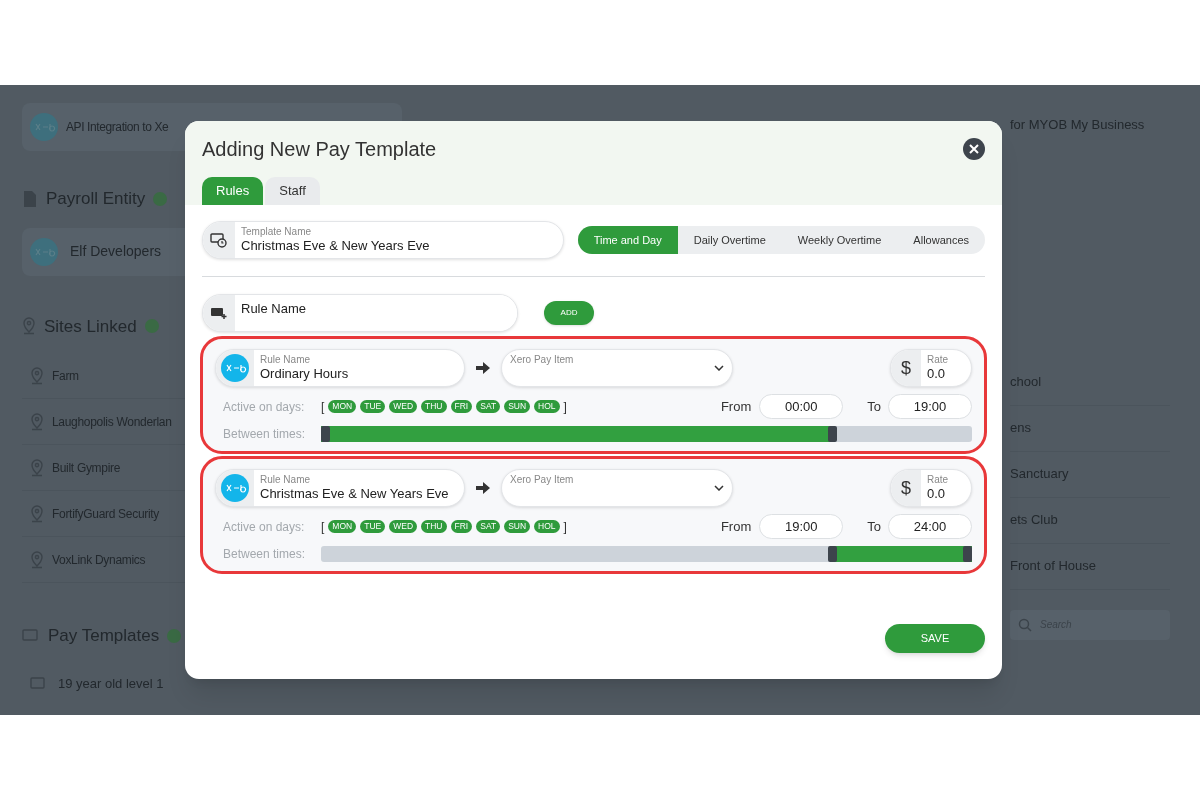  What do you see at coordinates (219, 313) in the screenshot?
I see `money-add-icon` at bounding box center [219, 313].